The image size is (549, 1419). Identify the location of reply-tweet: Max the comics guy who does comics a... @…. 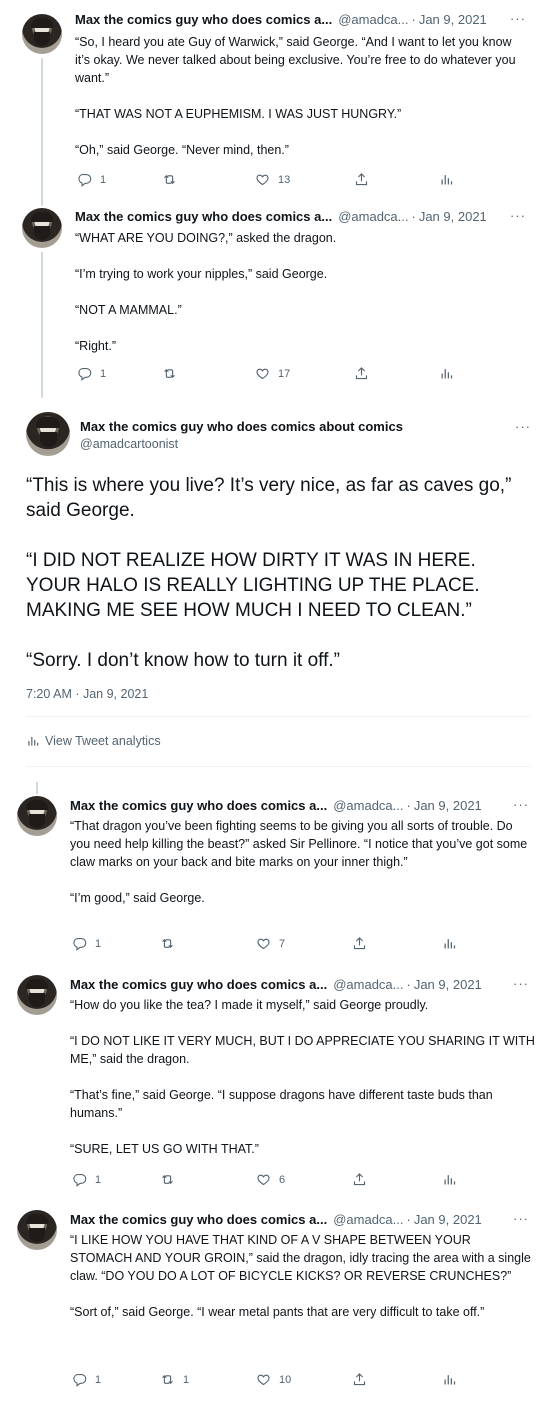
(274, 866).